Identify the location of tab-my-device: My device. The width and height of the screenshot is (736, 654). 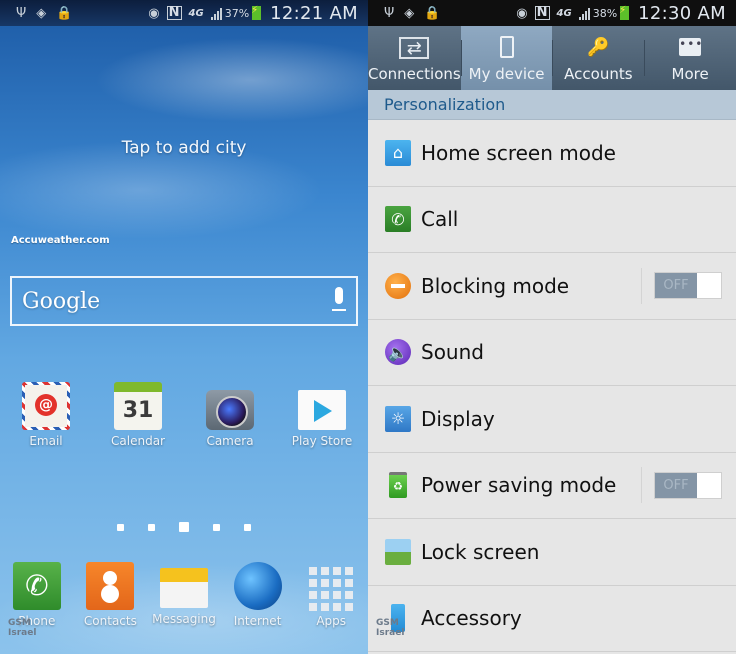
(506, 58).